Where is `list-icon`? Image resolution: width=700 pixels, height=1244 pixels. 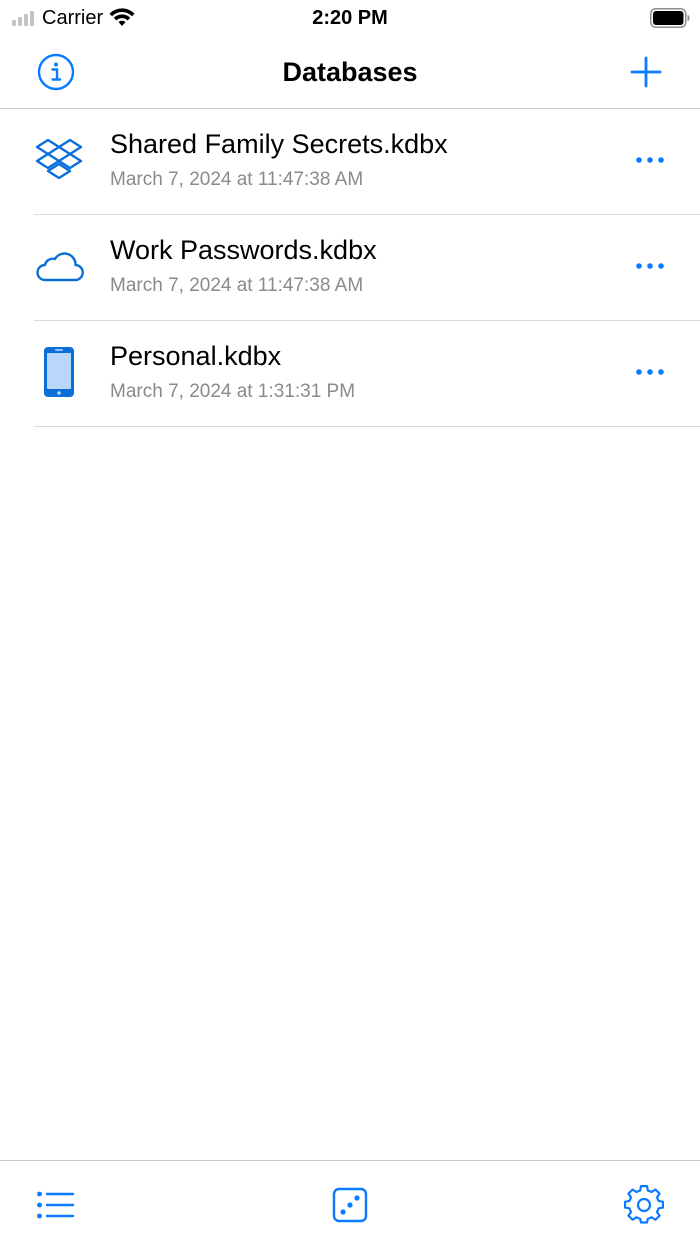
list-icon is located at coordinates (56, 1205).